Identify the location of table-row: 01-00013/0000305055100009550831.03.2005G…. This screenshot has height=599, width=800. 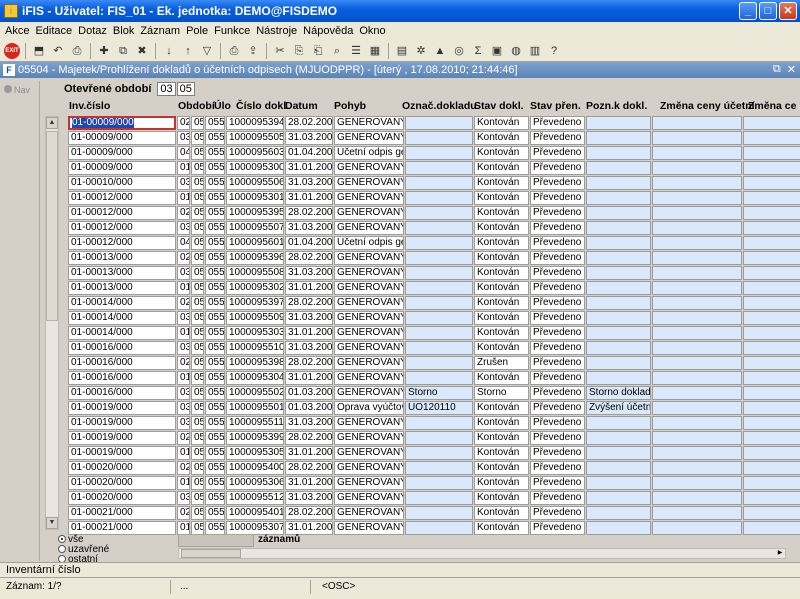
(434, 273).